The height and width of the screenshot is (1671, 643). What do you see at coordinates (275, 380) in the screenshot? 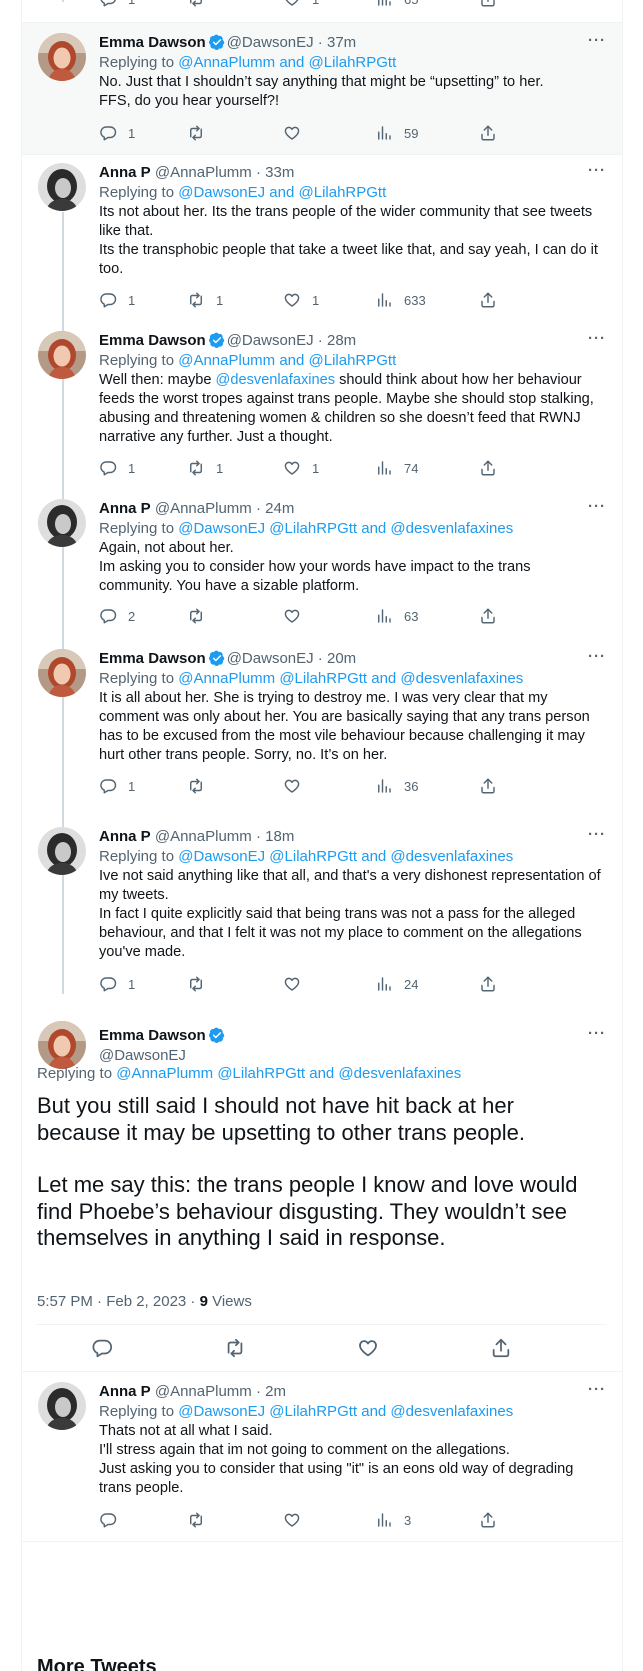
I see `mention-link: @desvenlafaxines` at bounding box center [275, 380].